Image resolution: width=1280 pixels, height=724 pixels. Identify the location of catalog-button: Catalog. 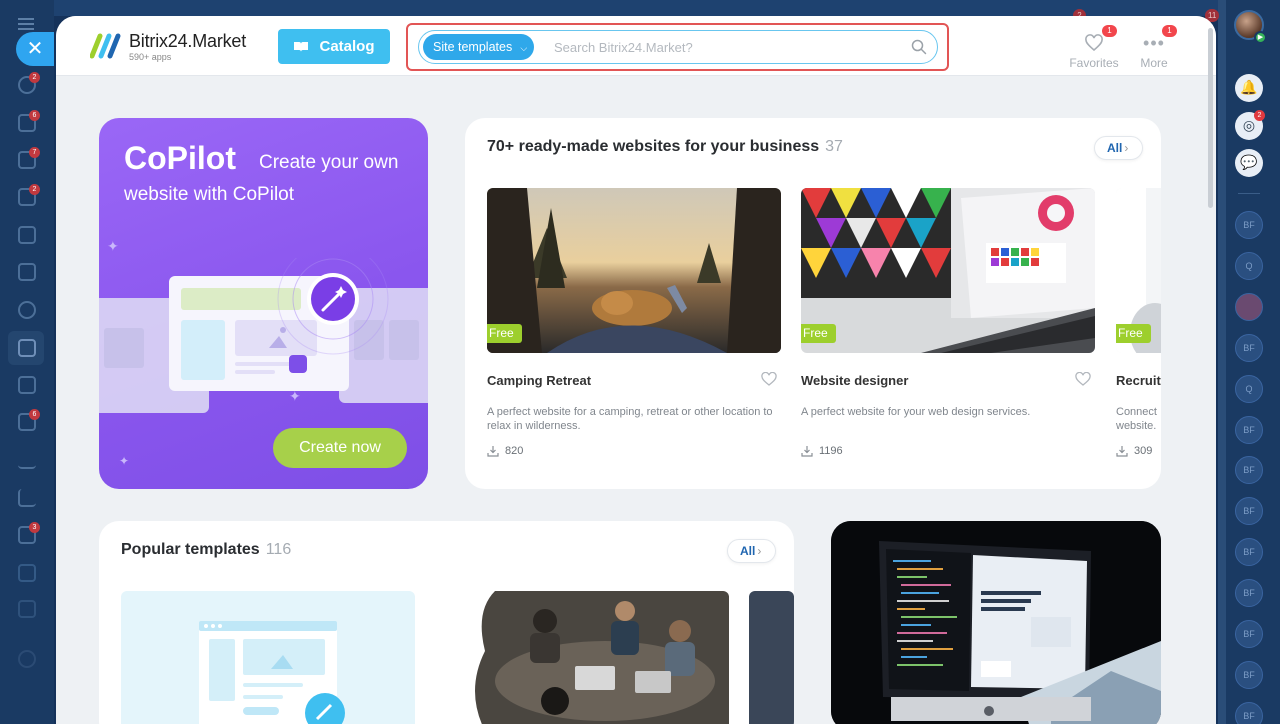
(334, 46).